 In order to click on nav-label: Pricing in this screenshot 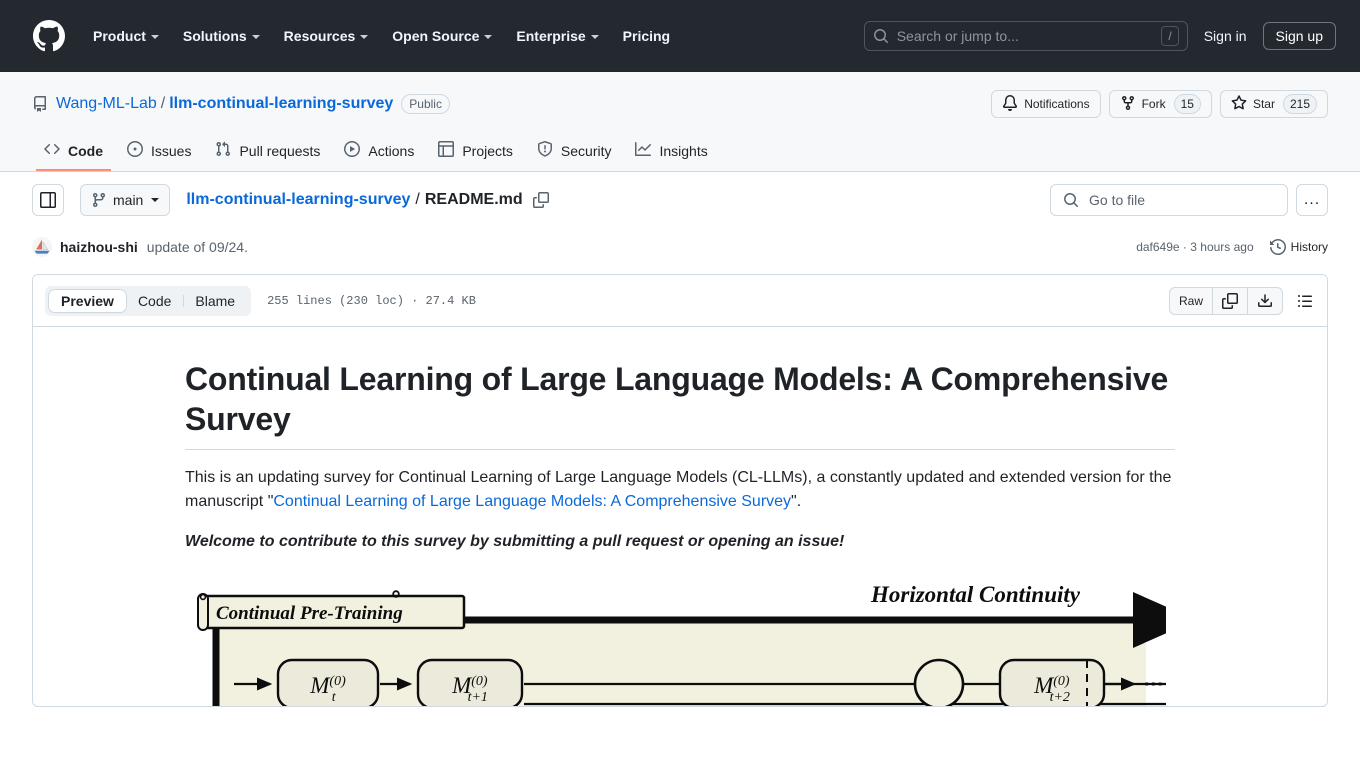, I will do `click(646, 35)`.